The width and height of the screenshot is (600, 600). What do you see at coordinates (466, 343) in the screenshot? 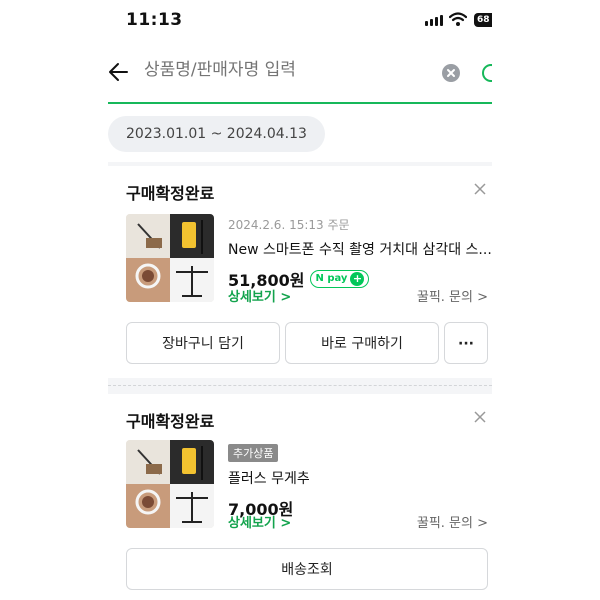
I see `more-icon: ···` at bounding box center [466, 343].